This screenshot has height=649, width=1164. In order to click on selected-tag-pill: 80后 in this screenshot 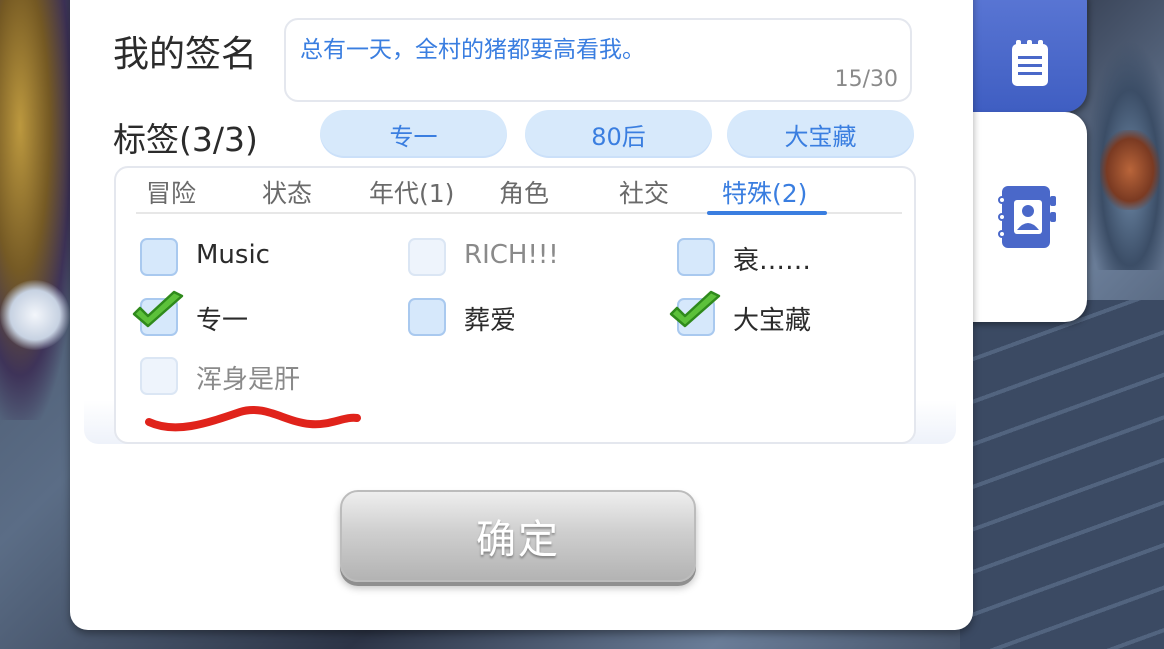, I will do `click(618, 134)`.